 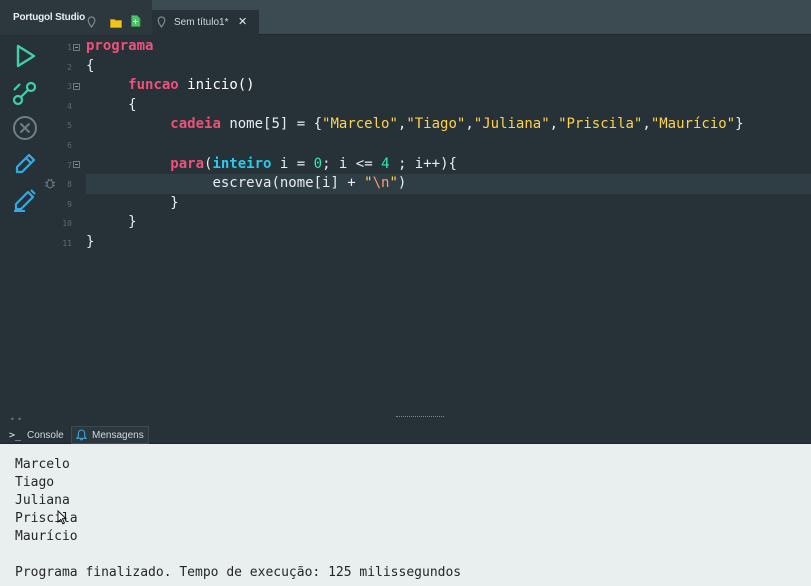 I want to click on code-line: programa, so click(x=448, y=47).